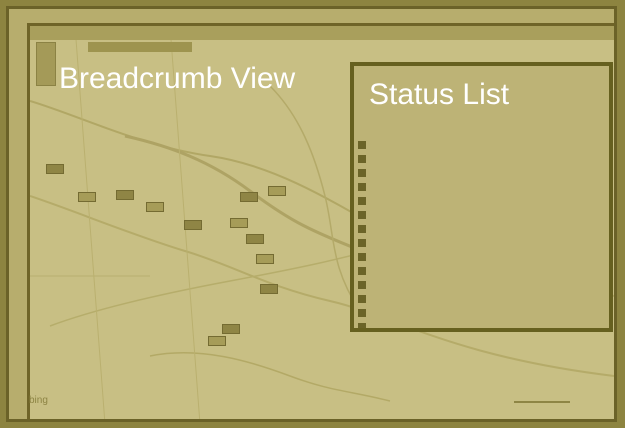 The width and height of the screenshot is (625, 428). Describe the element at coordinates (38, 400) in the screenshot. I see `bing-logo: bing` at that location.